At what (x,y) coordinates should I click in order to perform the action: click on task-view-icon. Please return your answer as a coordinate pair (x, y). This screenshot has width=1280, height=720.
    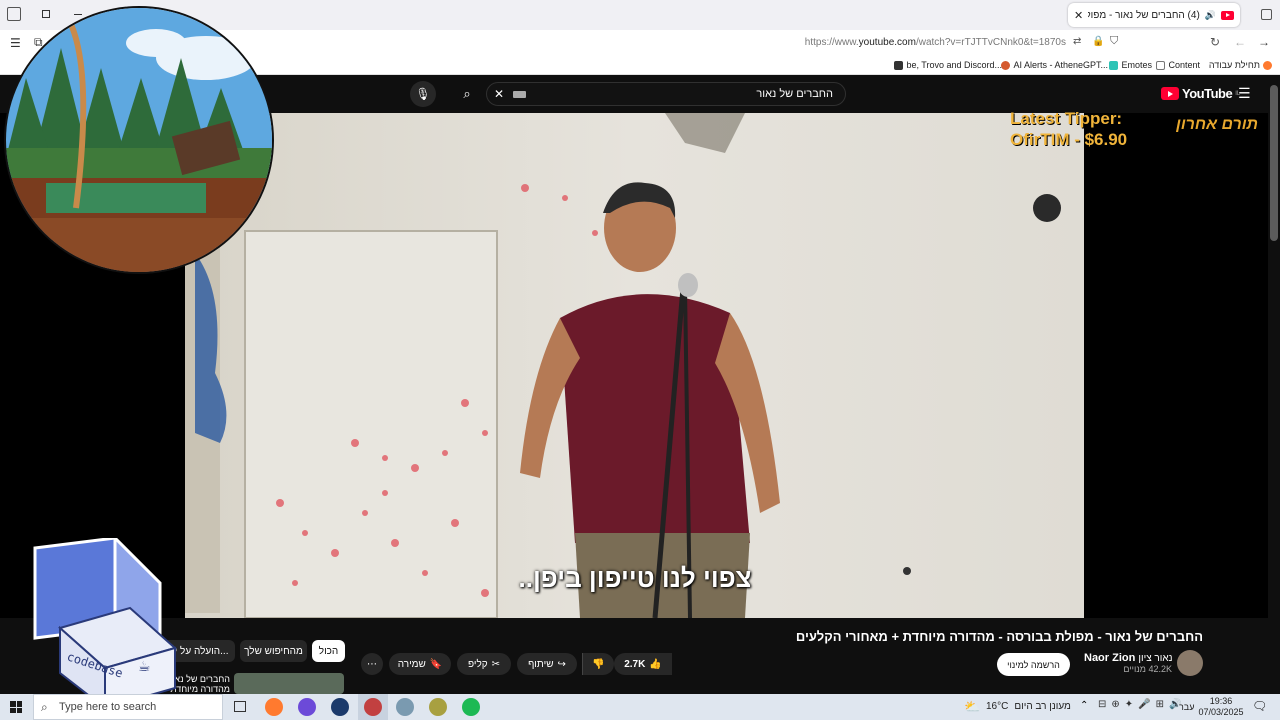
    Looking at the image, I should click on (240, 706).